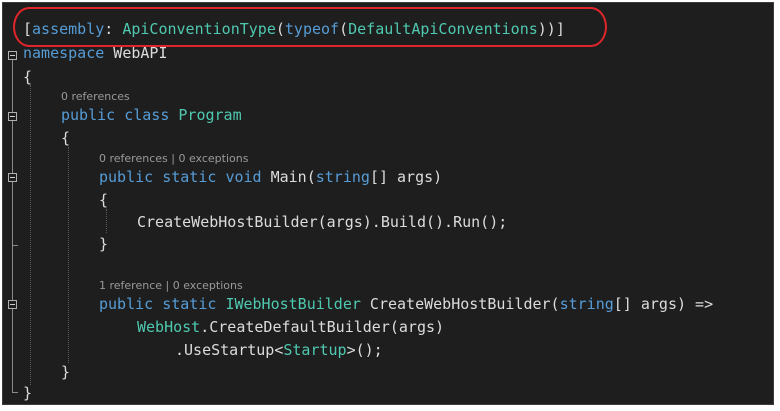  Describe the element at coordinates (133, 158) in the screenshot. I see `codelens-references-link: 0 references` at that location.